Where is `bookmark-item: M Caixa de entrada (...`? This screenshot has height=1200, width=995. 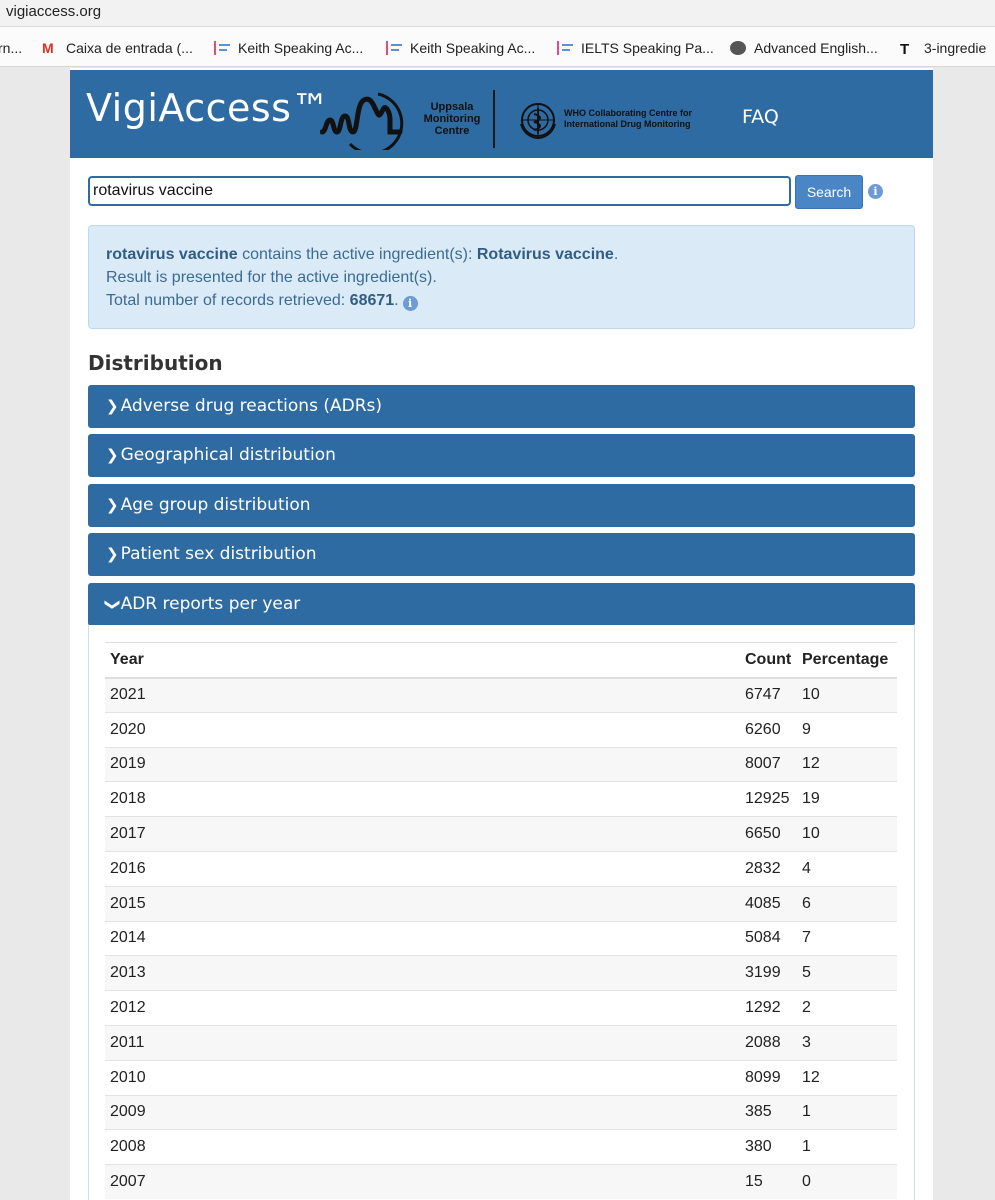
bookmark-item: M Caixa de entrada (... is located at coordinates (117, 48).